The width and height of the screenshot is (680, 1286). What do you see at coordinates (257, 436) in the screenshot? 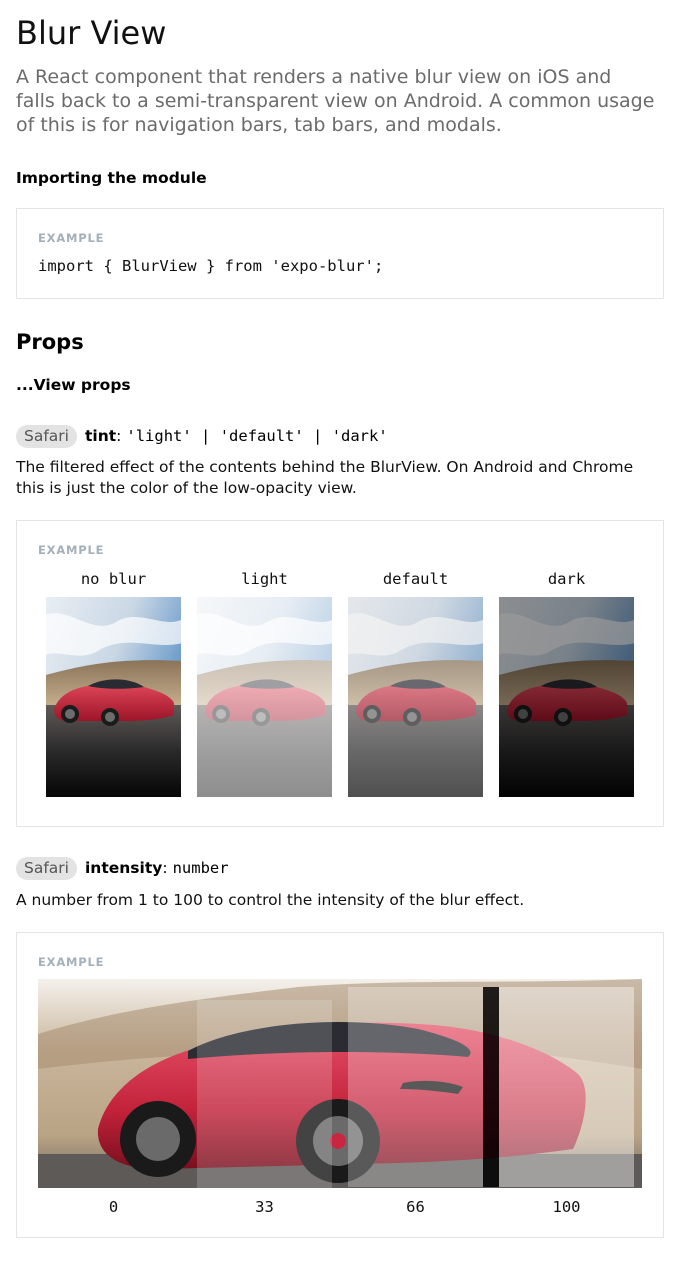
I see `prop-type: 'light' | 'default' | 'dark'` at bounding box center [257, 436].